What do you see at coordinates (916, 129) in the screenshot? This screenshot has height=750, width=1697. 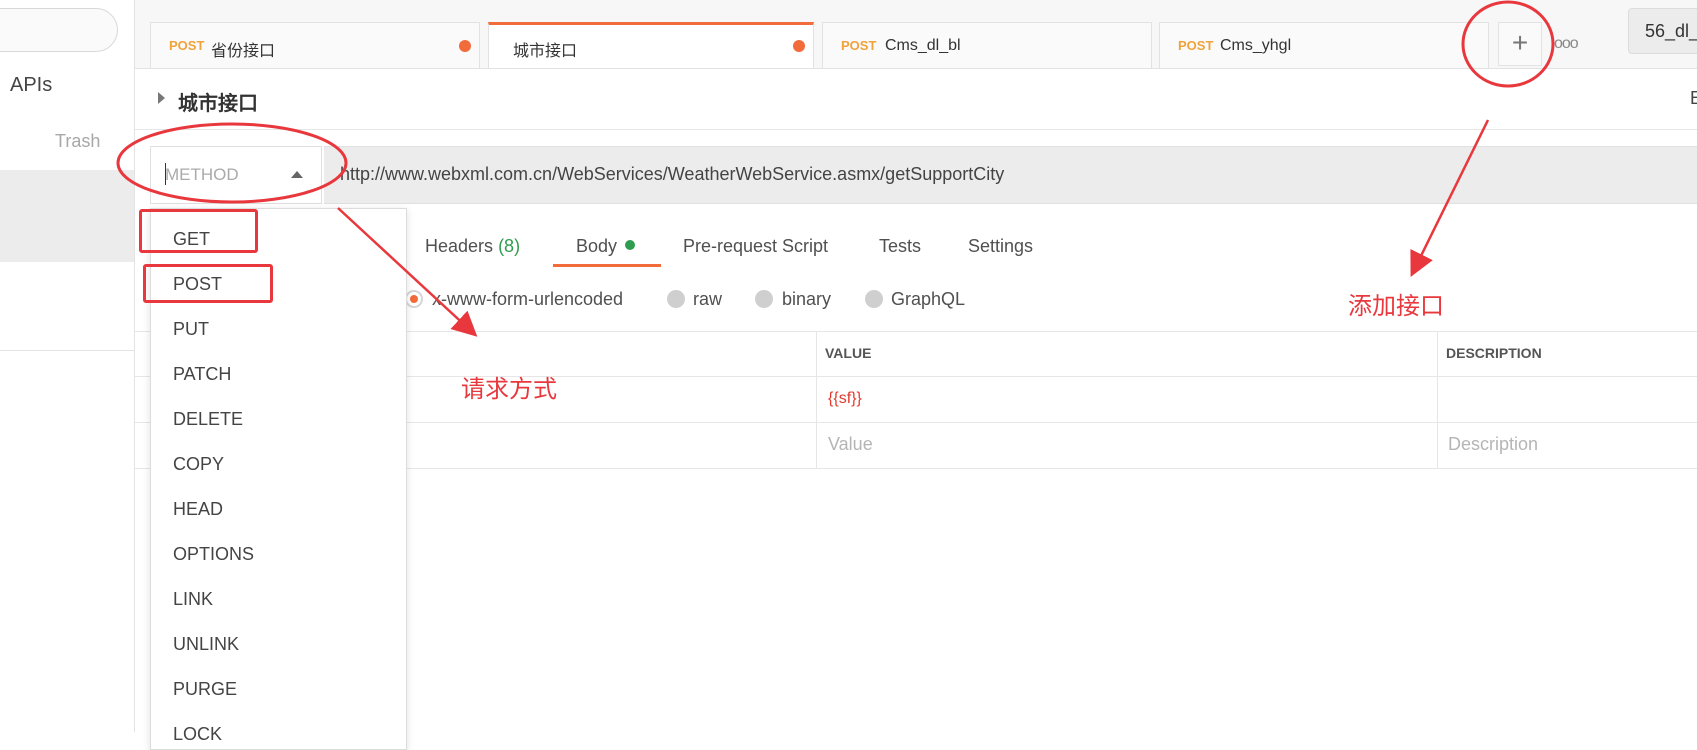 I see `title-divider` at bounding box center [916, 129].